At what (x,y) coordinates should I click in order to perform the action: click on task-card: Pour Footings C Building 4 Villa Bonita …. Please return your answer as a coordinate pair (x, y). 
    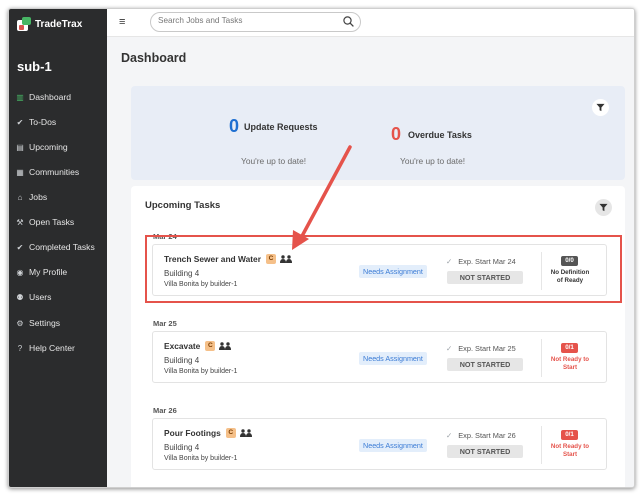
    Looking at the image, I should click on (379, 444).